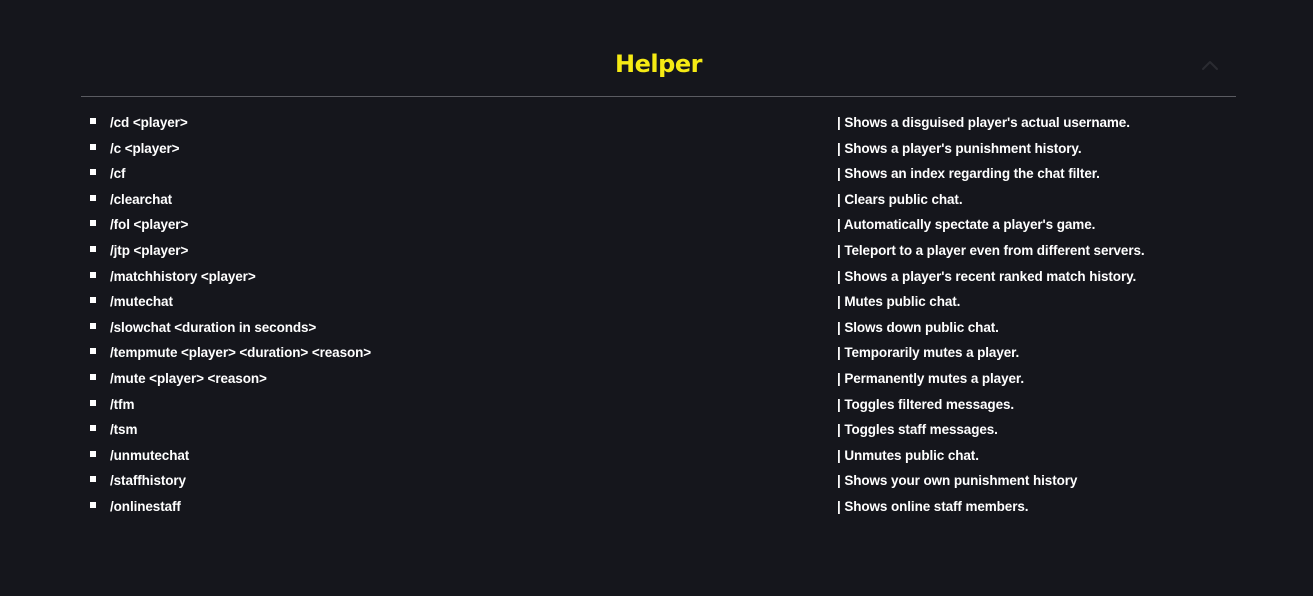  Describe the element at coordinates (149, 122) in the screenshot. I see `command-name: /cd <player>` at that location.